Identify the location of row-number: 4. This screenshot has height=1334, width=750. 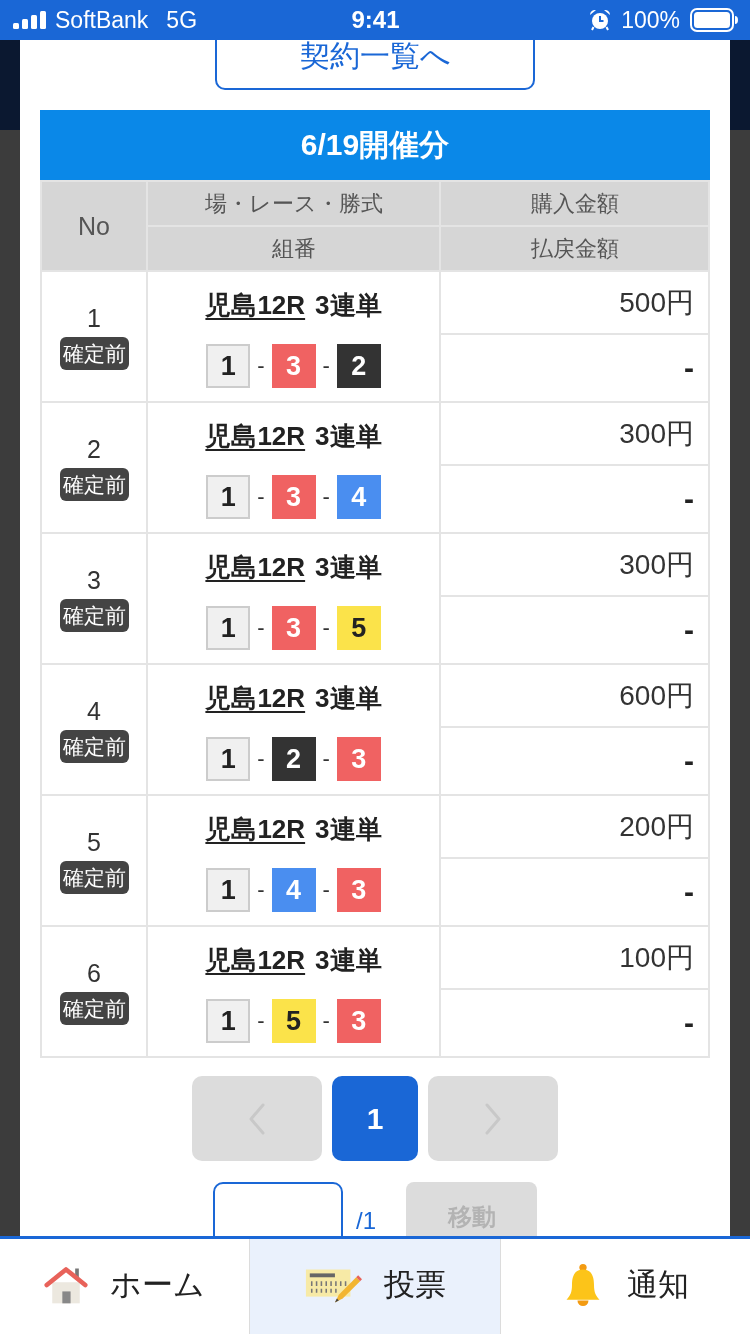
(94, 711).